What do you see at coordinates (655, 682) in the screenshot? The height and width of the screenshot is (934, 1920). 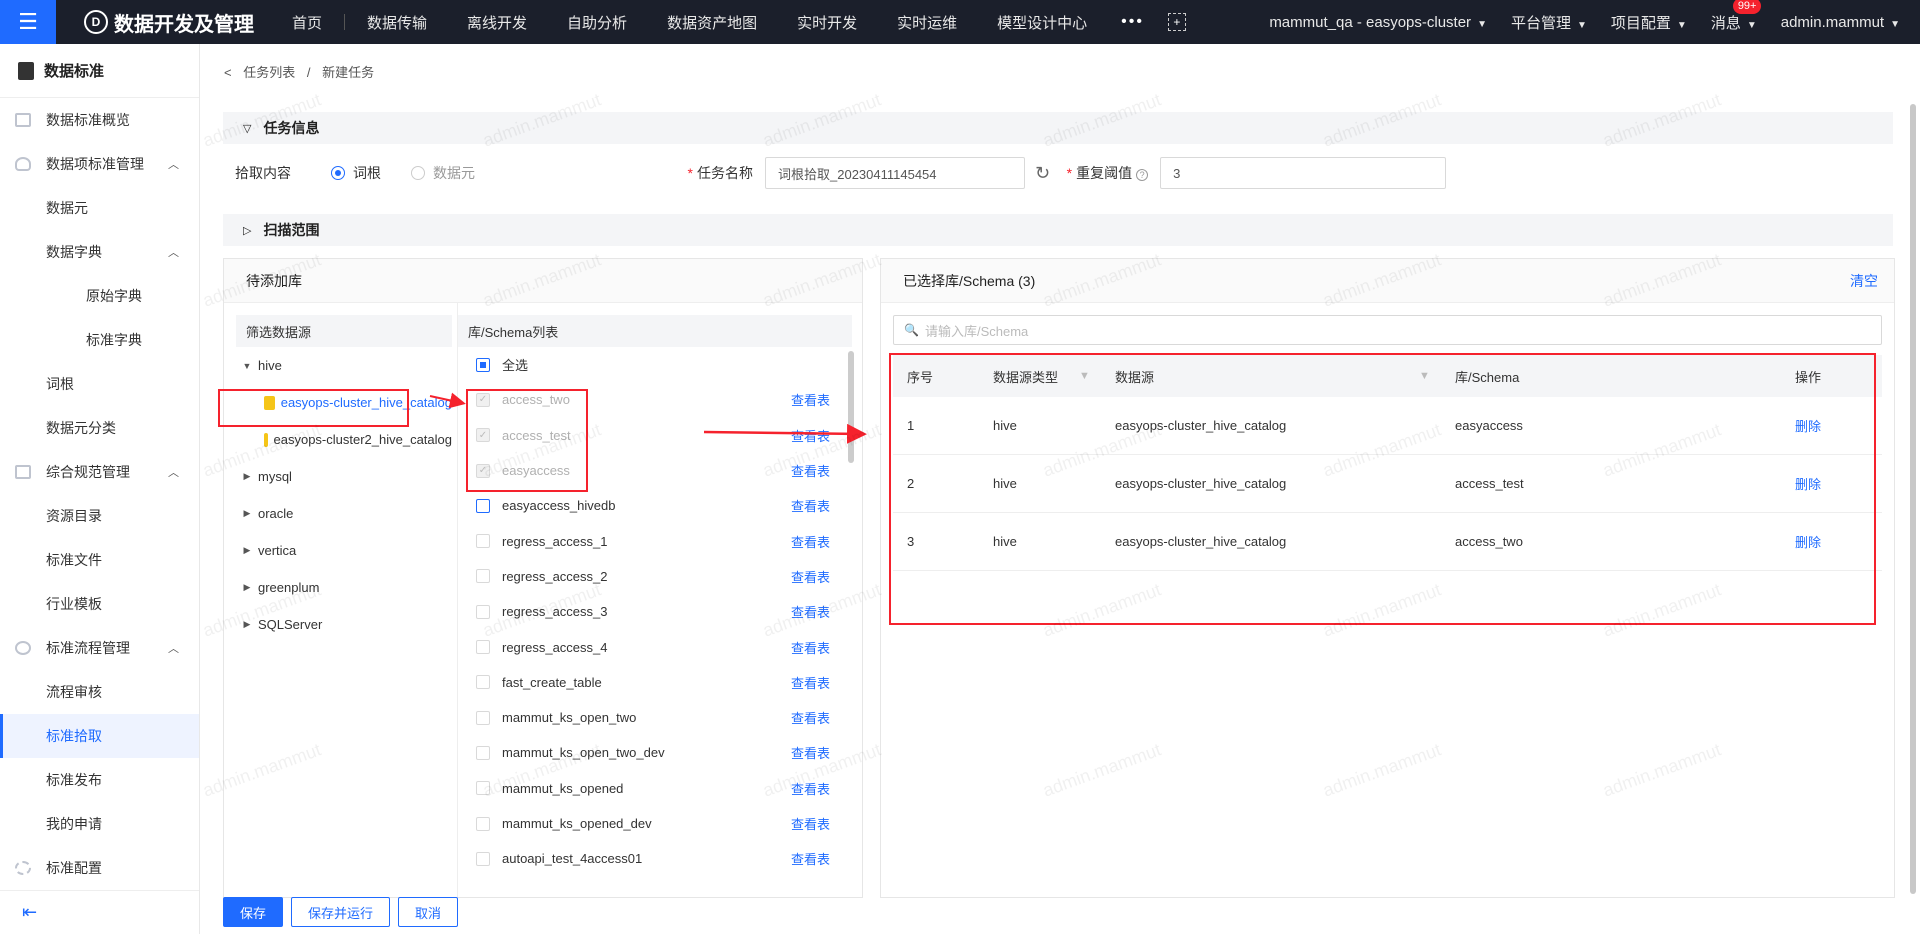 I see `schema-row: fast_create_table 查看表` at bounding box center [655, 682].